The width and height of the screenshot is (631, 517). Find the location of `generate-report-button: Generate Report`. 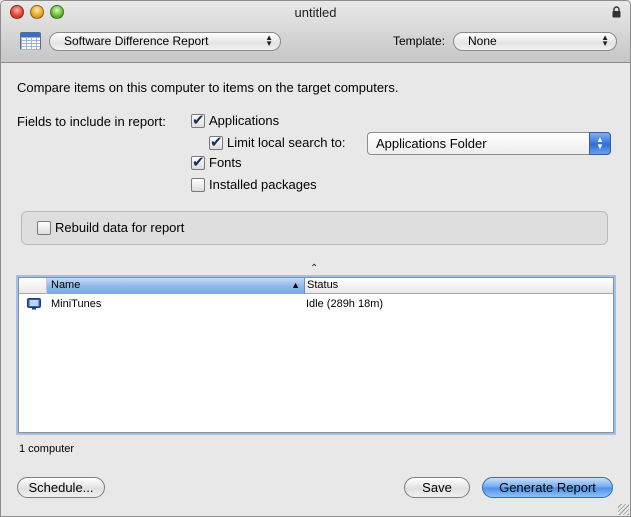

generate-report-button: Generate Report is located at coordinates (547, 487).